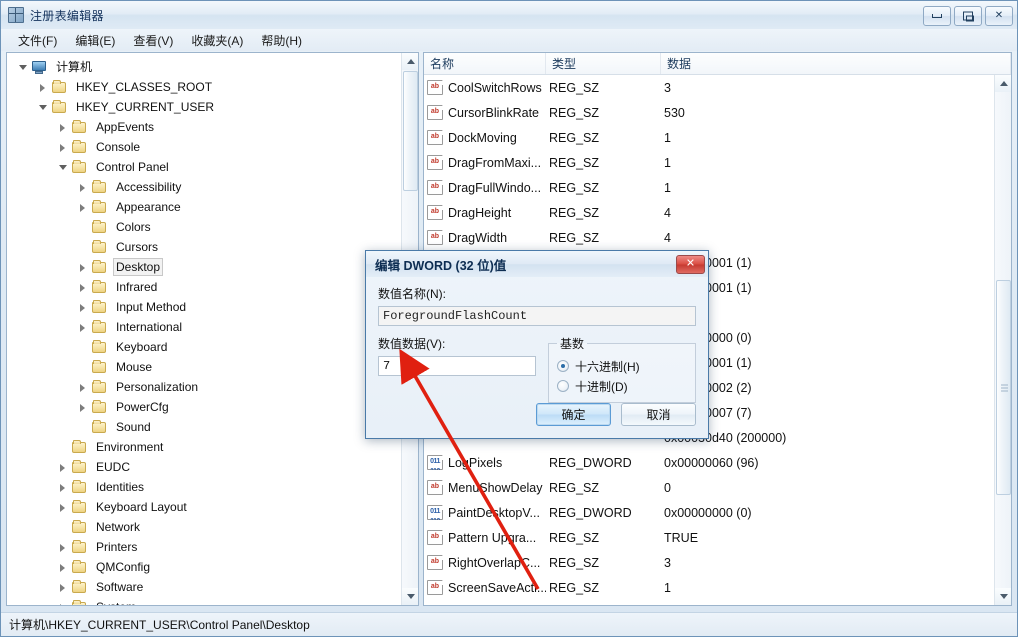  What do you see at coordinates (709, 162) in the screenshot?
I see `table-row: ab DragFromMaxi... REG_SZ 1` at bounding box center [709, 162].